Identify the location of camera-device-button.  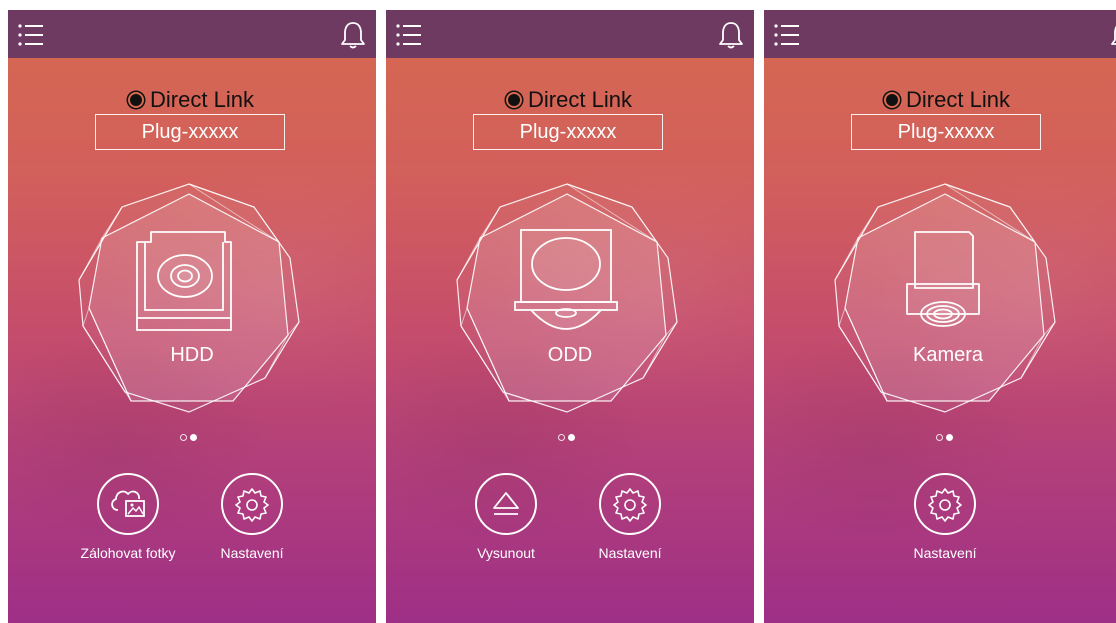
(945, 297).